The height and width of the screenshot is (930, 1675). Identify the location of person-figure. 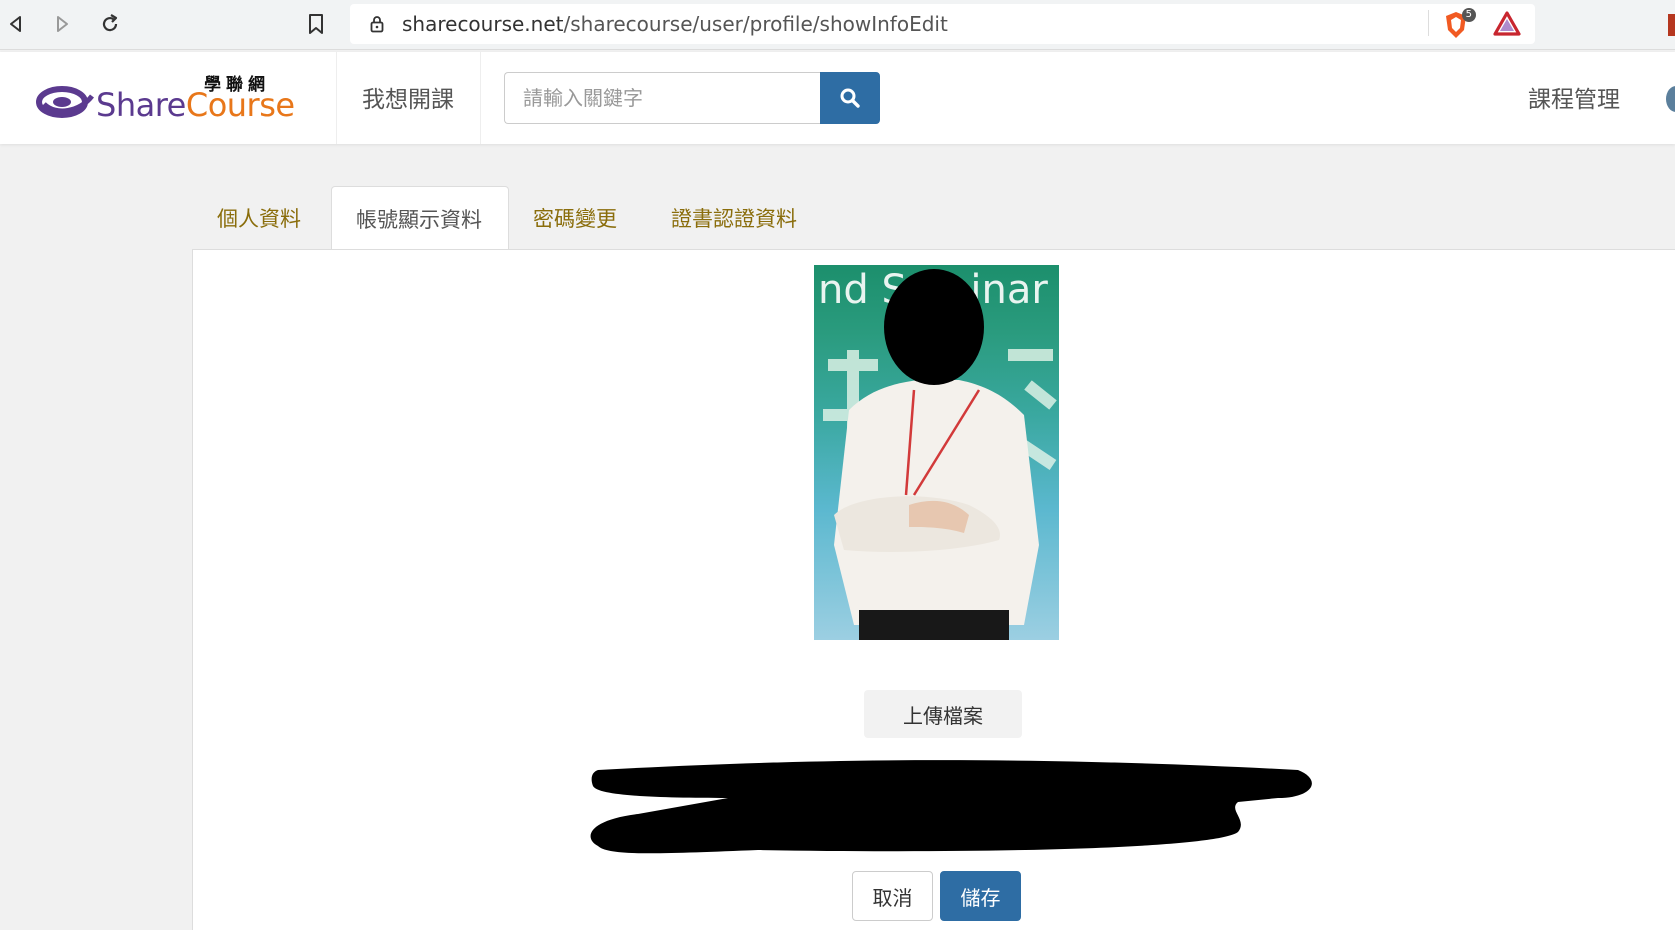
(936, 454).